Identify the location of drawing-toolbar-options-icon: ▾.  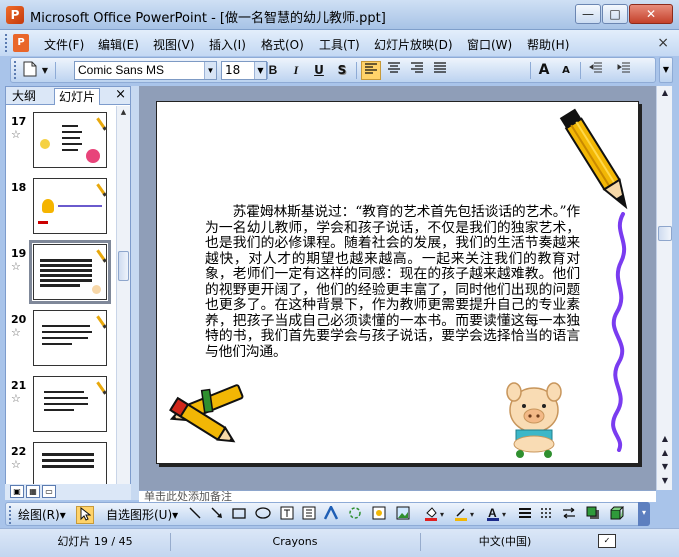
(644, 514).